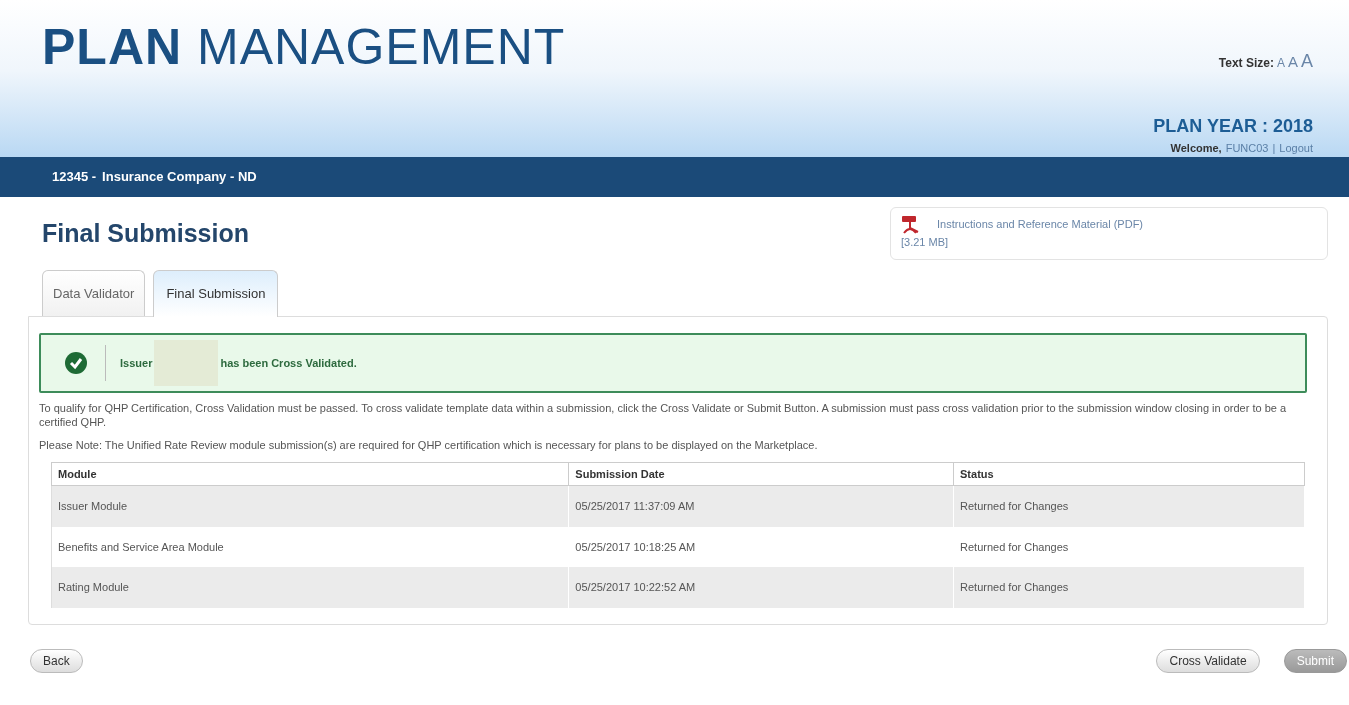 The height and width of the screenshot is (705, 1349). I want to click on org-id: 12345 -, so click(74, 177).